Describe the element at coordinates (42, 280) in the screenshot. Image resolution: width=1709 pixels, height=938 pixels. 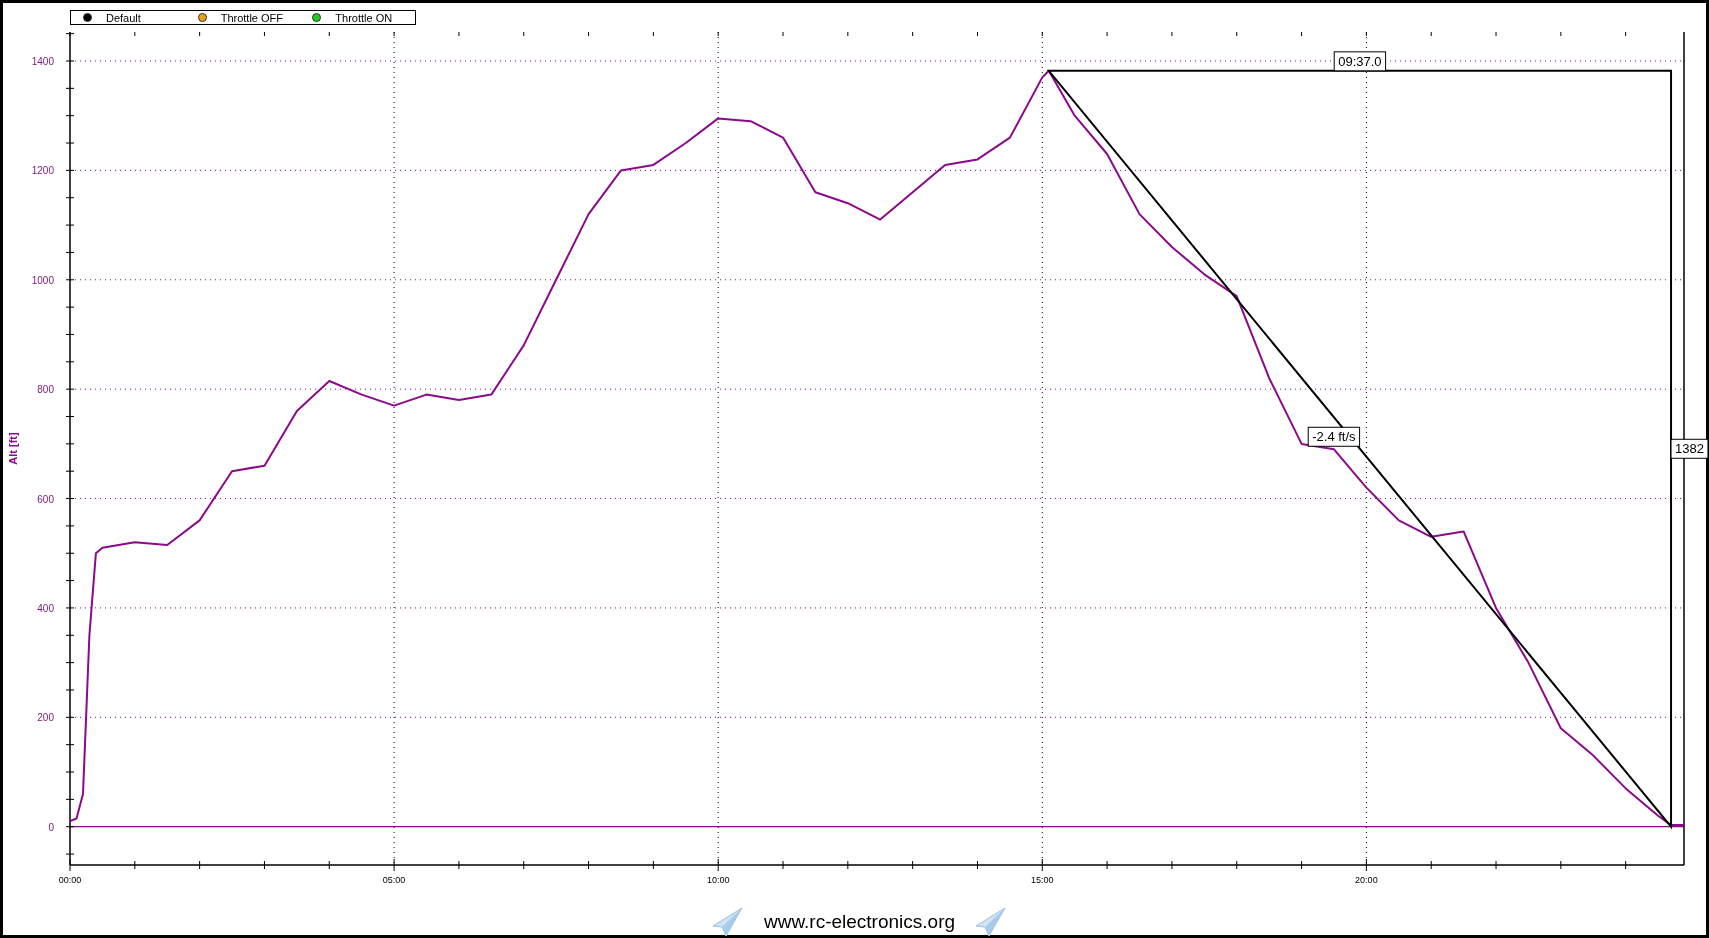
I see `y-tick-label: 1000` at that location.